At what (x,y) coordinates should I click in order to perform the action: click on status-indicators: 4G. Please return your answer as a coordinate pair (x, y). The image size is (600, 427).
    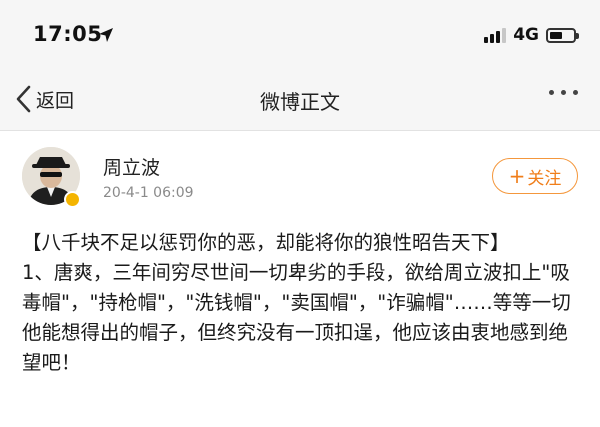
    Looking at the image, I should click on (531, 35).